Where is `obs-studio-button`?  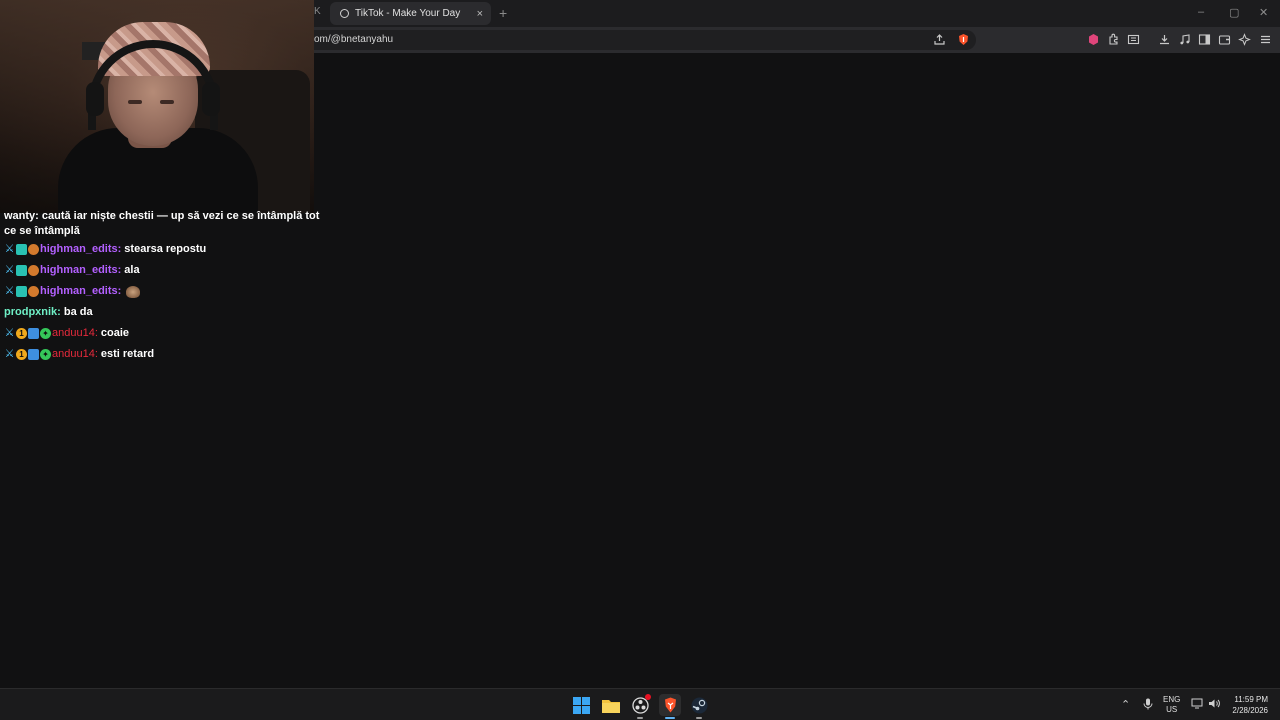 obs-studio-button is located at coordinates (640, 706).